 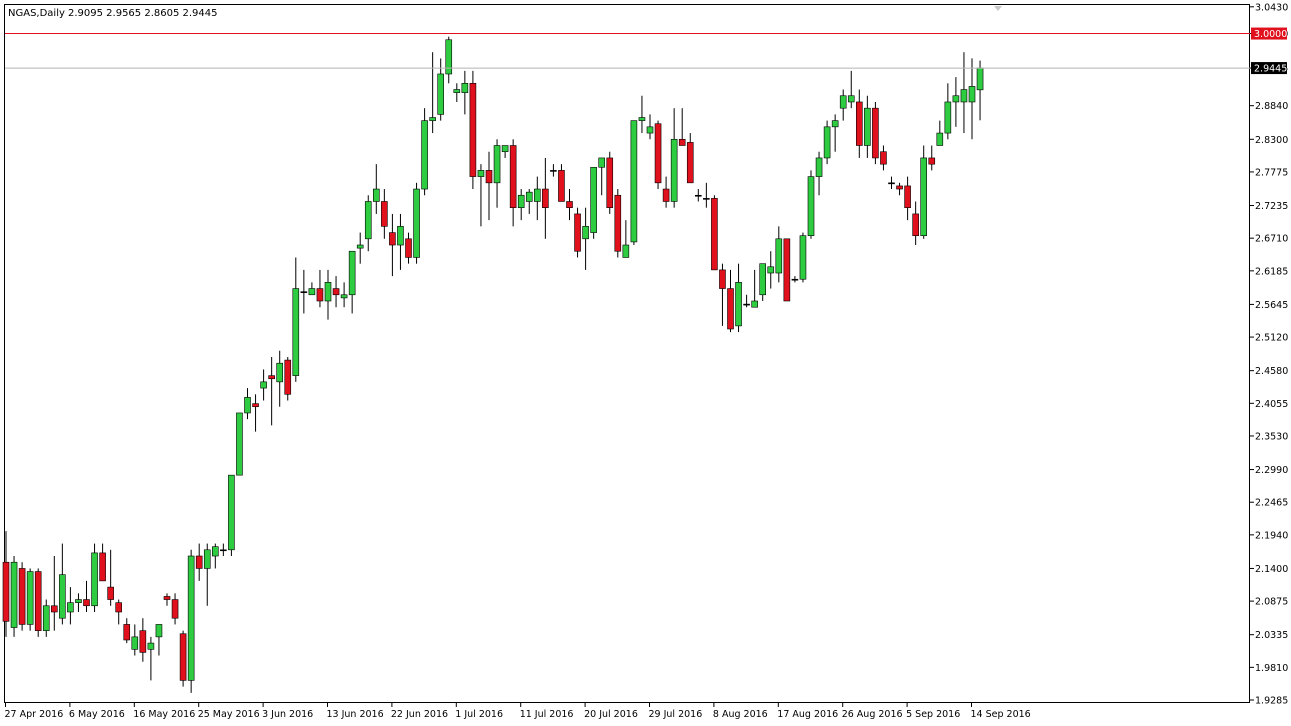 What do you see at coordinates (1271, 206) in the screenshot?
I see `y-tick-label: 2.7235` at bounding box center [1271, 206].